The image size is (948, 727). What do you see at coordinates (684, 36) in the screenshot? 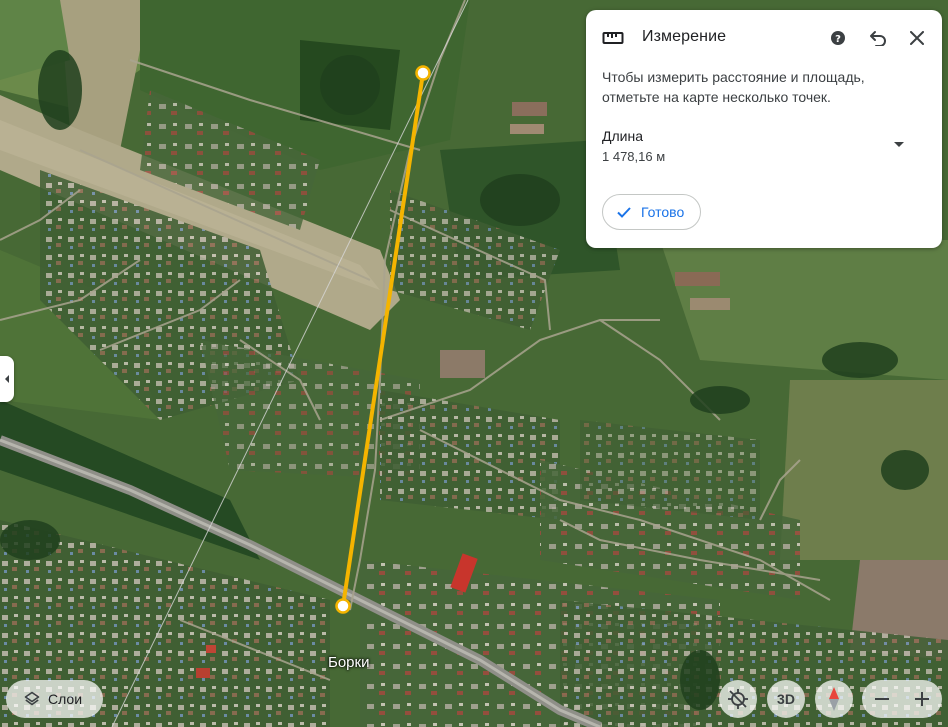
I see `measure-panel-title: Измерение` at bounding box center [684, 36].